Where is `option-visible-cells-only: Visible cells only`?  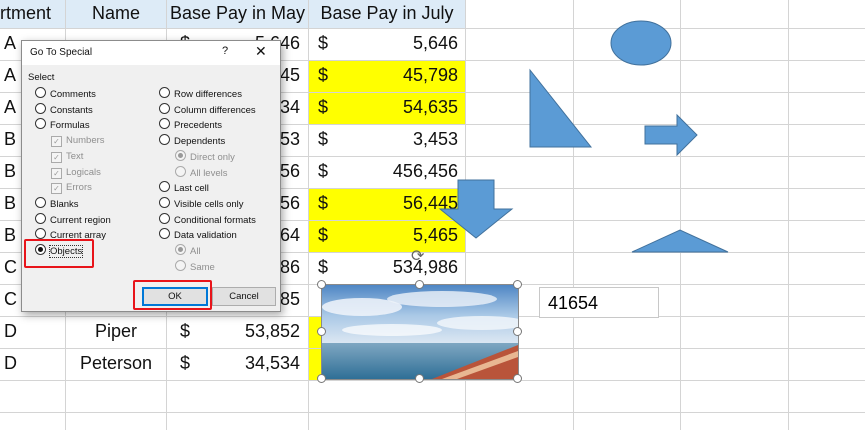
option-visible-cells-only: Visible cells only is located at coordinates (201, 203).